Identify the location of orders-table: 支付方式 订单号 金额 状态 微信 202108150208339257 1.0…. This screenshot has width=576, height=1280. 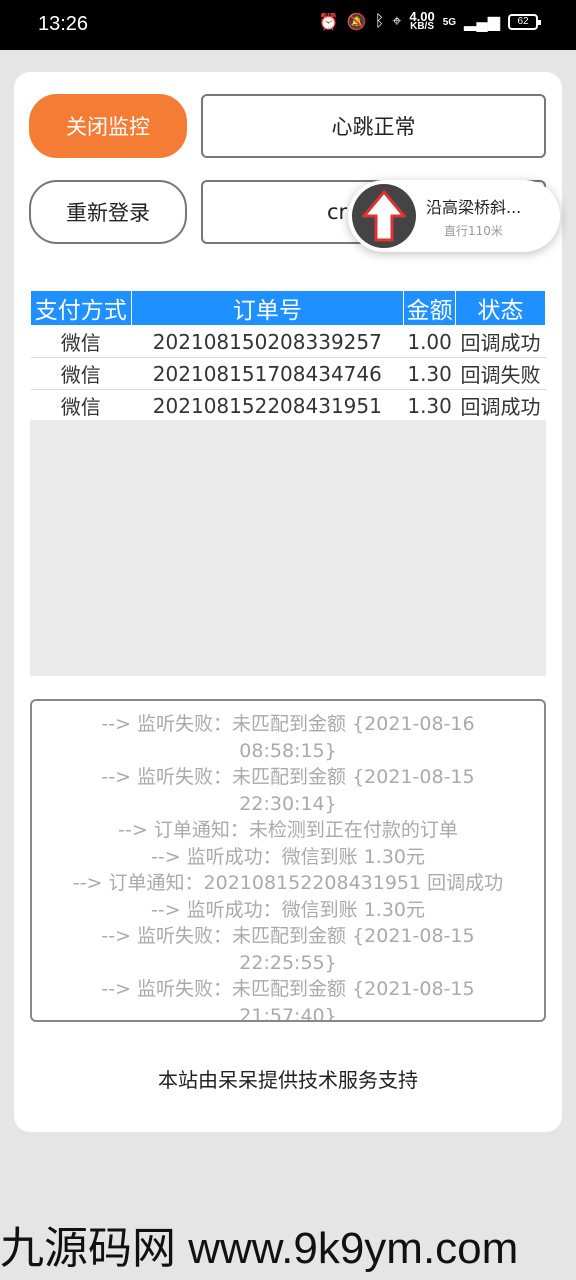
(288, 356).